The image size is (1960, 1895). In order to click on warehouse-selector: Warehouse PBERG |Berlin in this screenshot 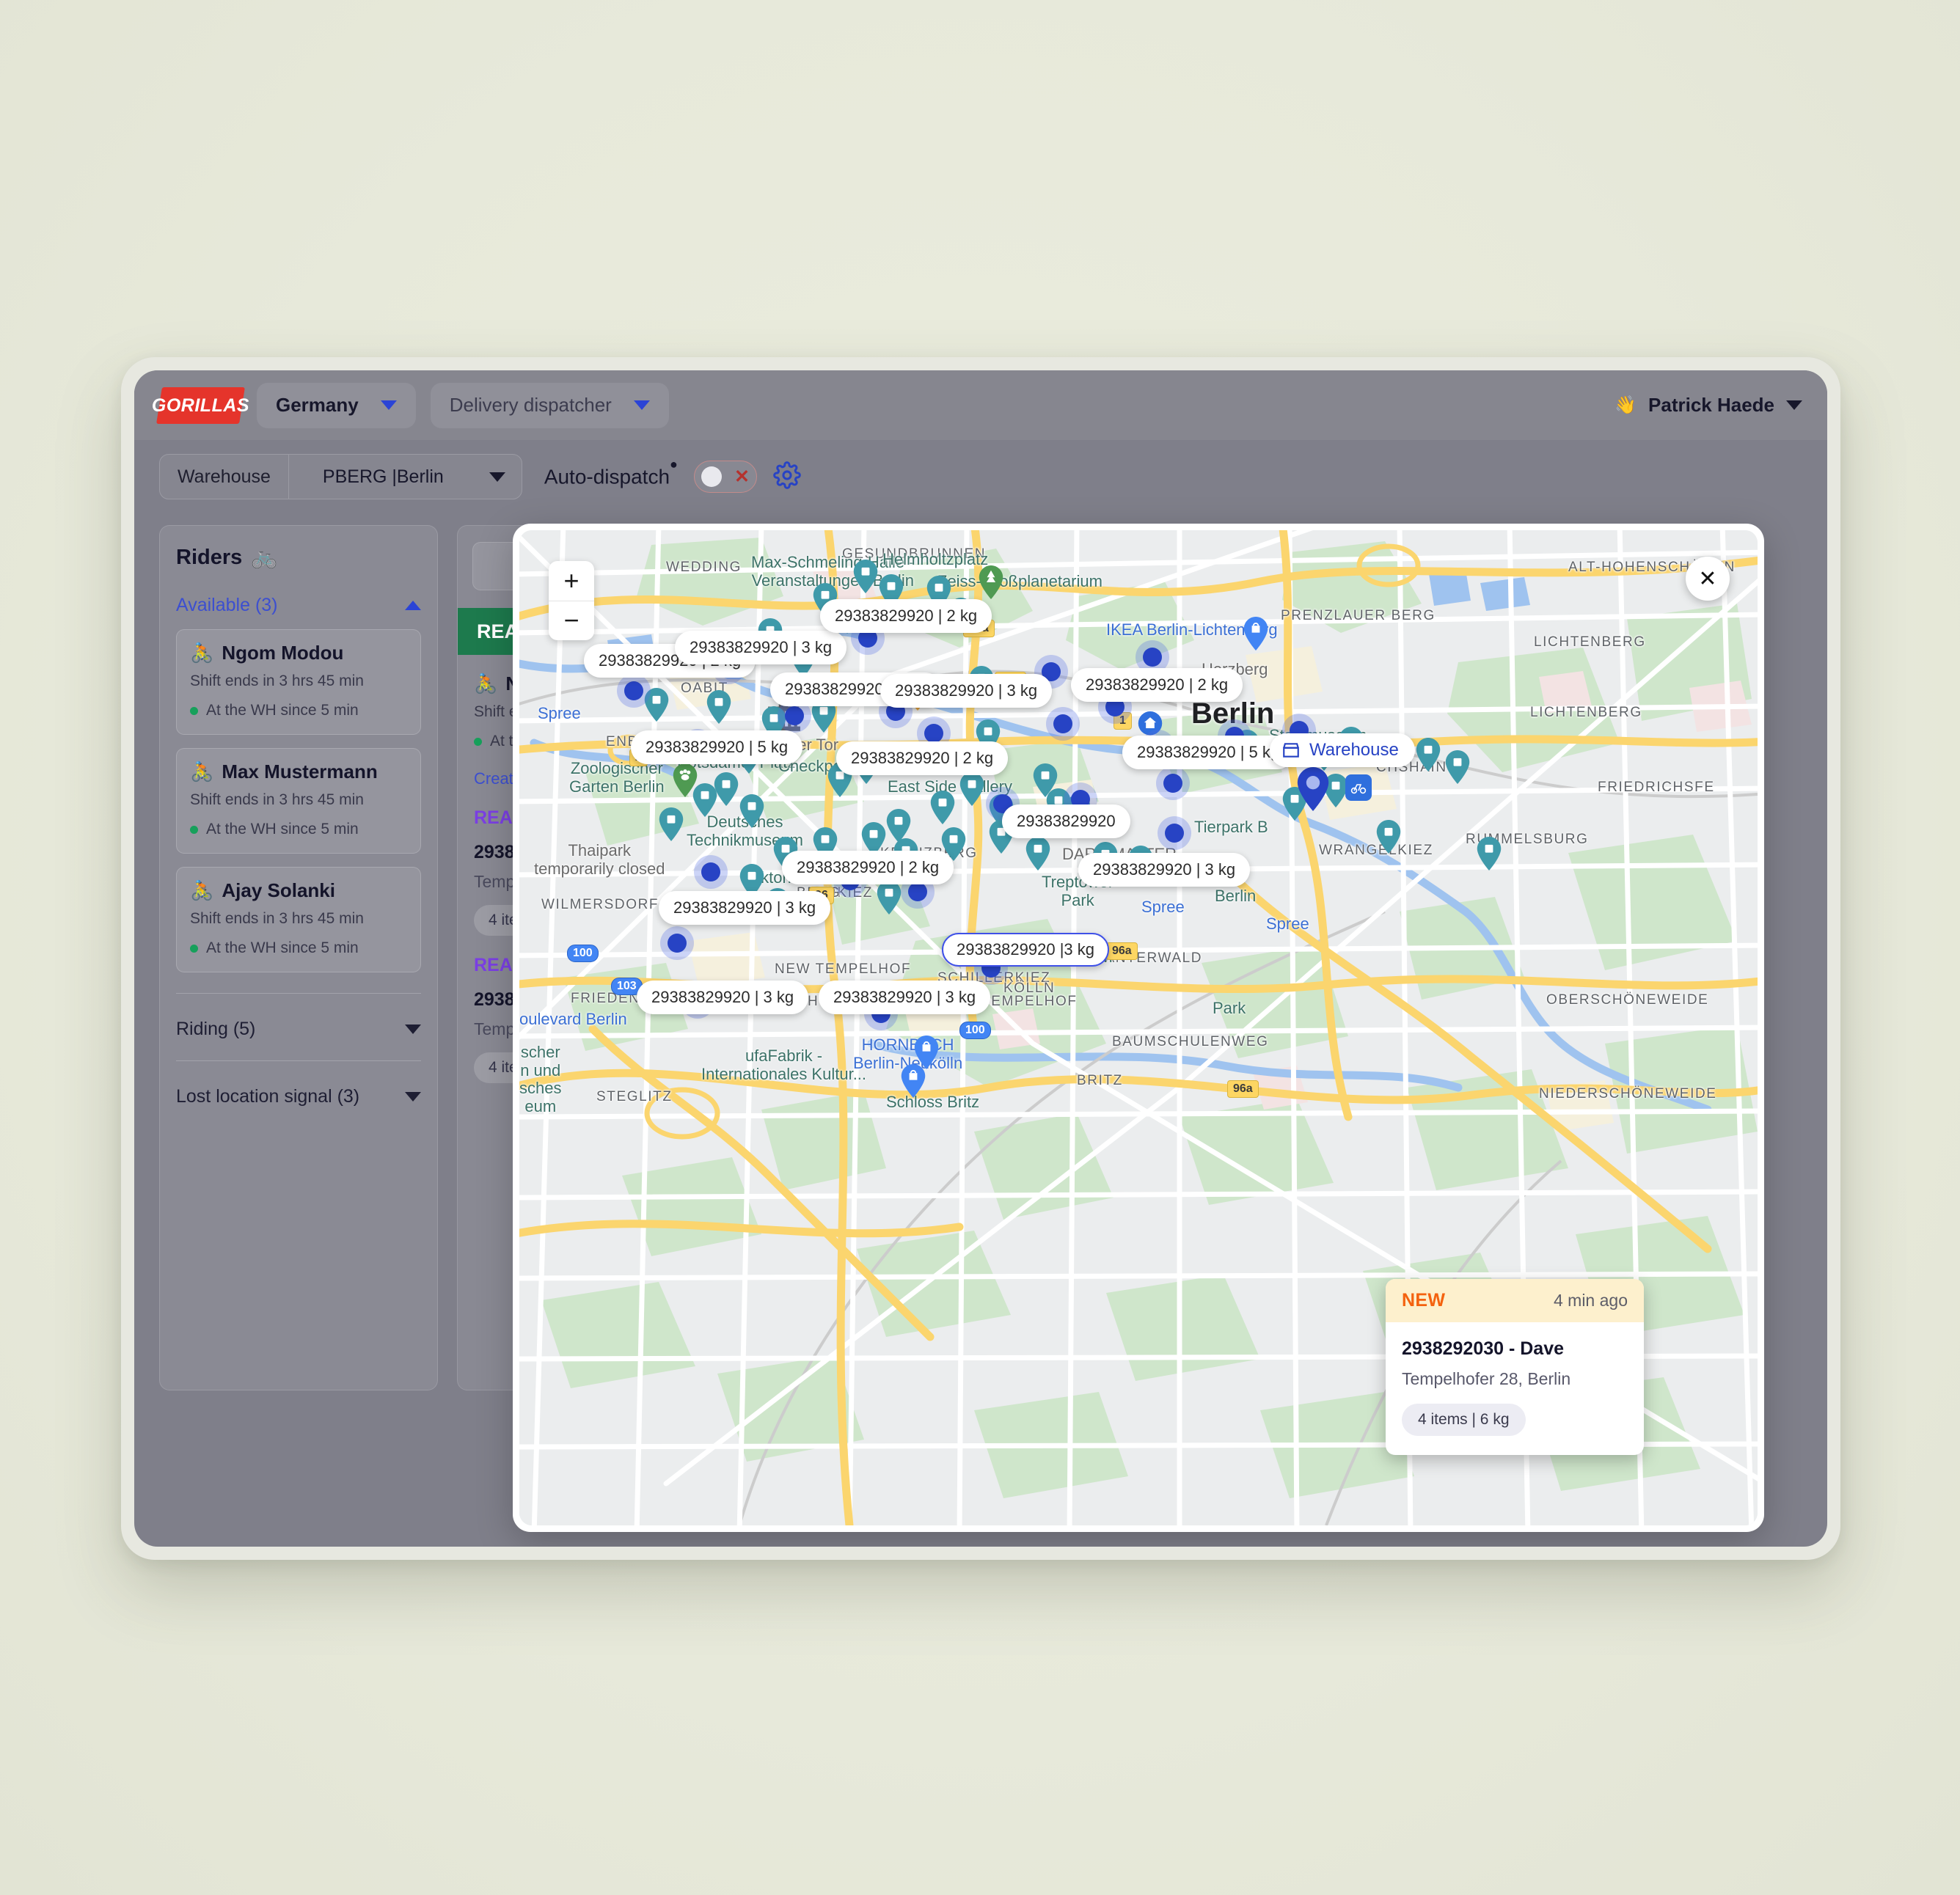, I will do `click(340, 477)`.